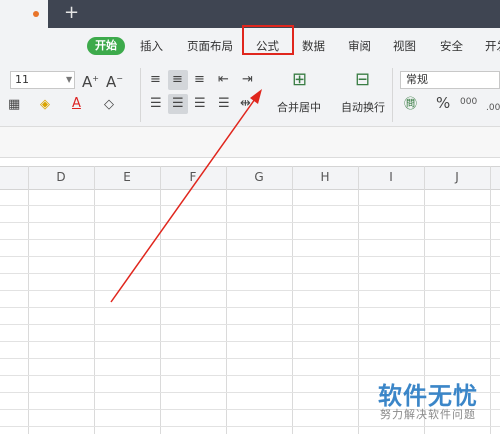 The height and width of the screenshot is (434, 500). What do you see at coordinates (428, 414) in the screenshot?
I see `watermark-subtitle: 努力解决软件问题` at bounding box center [428, 414].